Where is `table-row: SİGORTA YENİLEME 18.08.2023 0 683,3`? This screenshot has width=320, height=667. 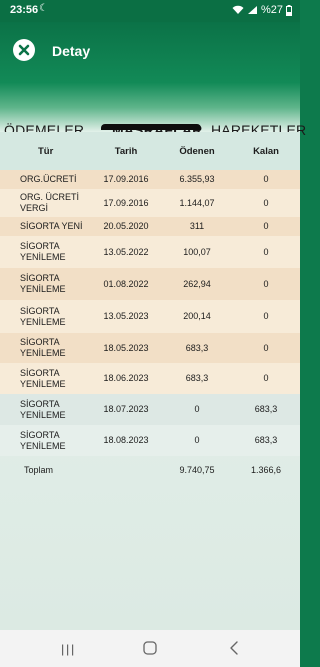
table-row: SİGORTA YENİLEME 18.08.2023 0 683,3 is located at coordinates (150, 440).